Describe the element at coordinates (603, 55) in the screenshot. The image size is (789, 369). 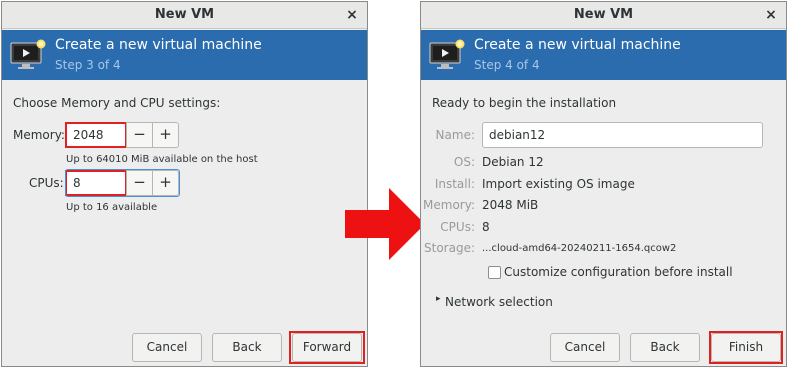
I see `wizard-banner: Create a new virtual machine Step 4 of 4` at that location.